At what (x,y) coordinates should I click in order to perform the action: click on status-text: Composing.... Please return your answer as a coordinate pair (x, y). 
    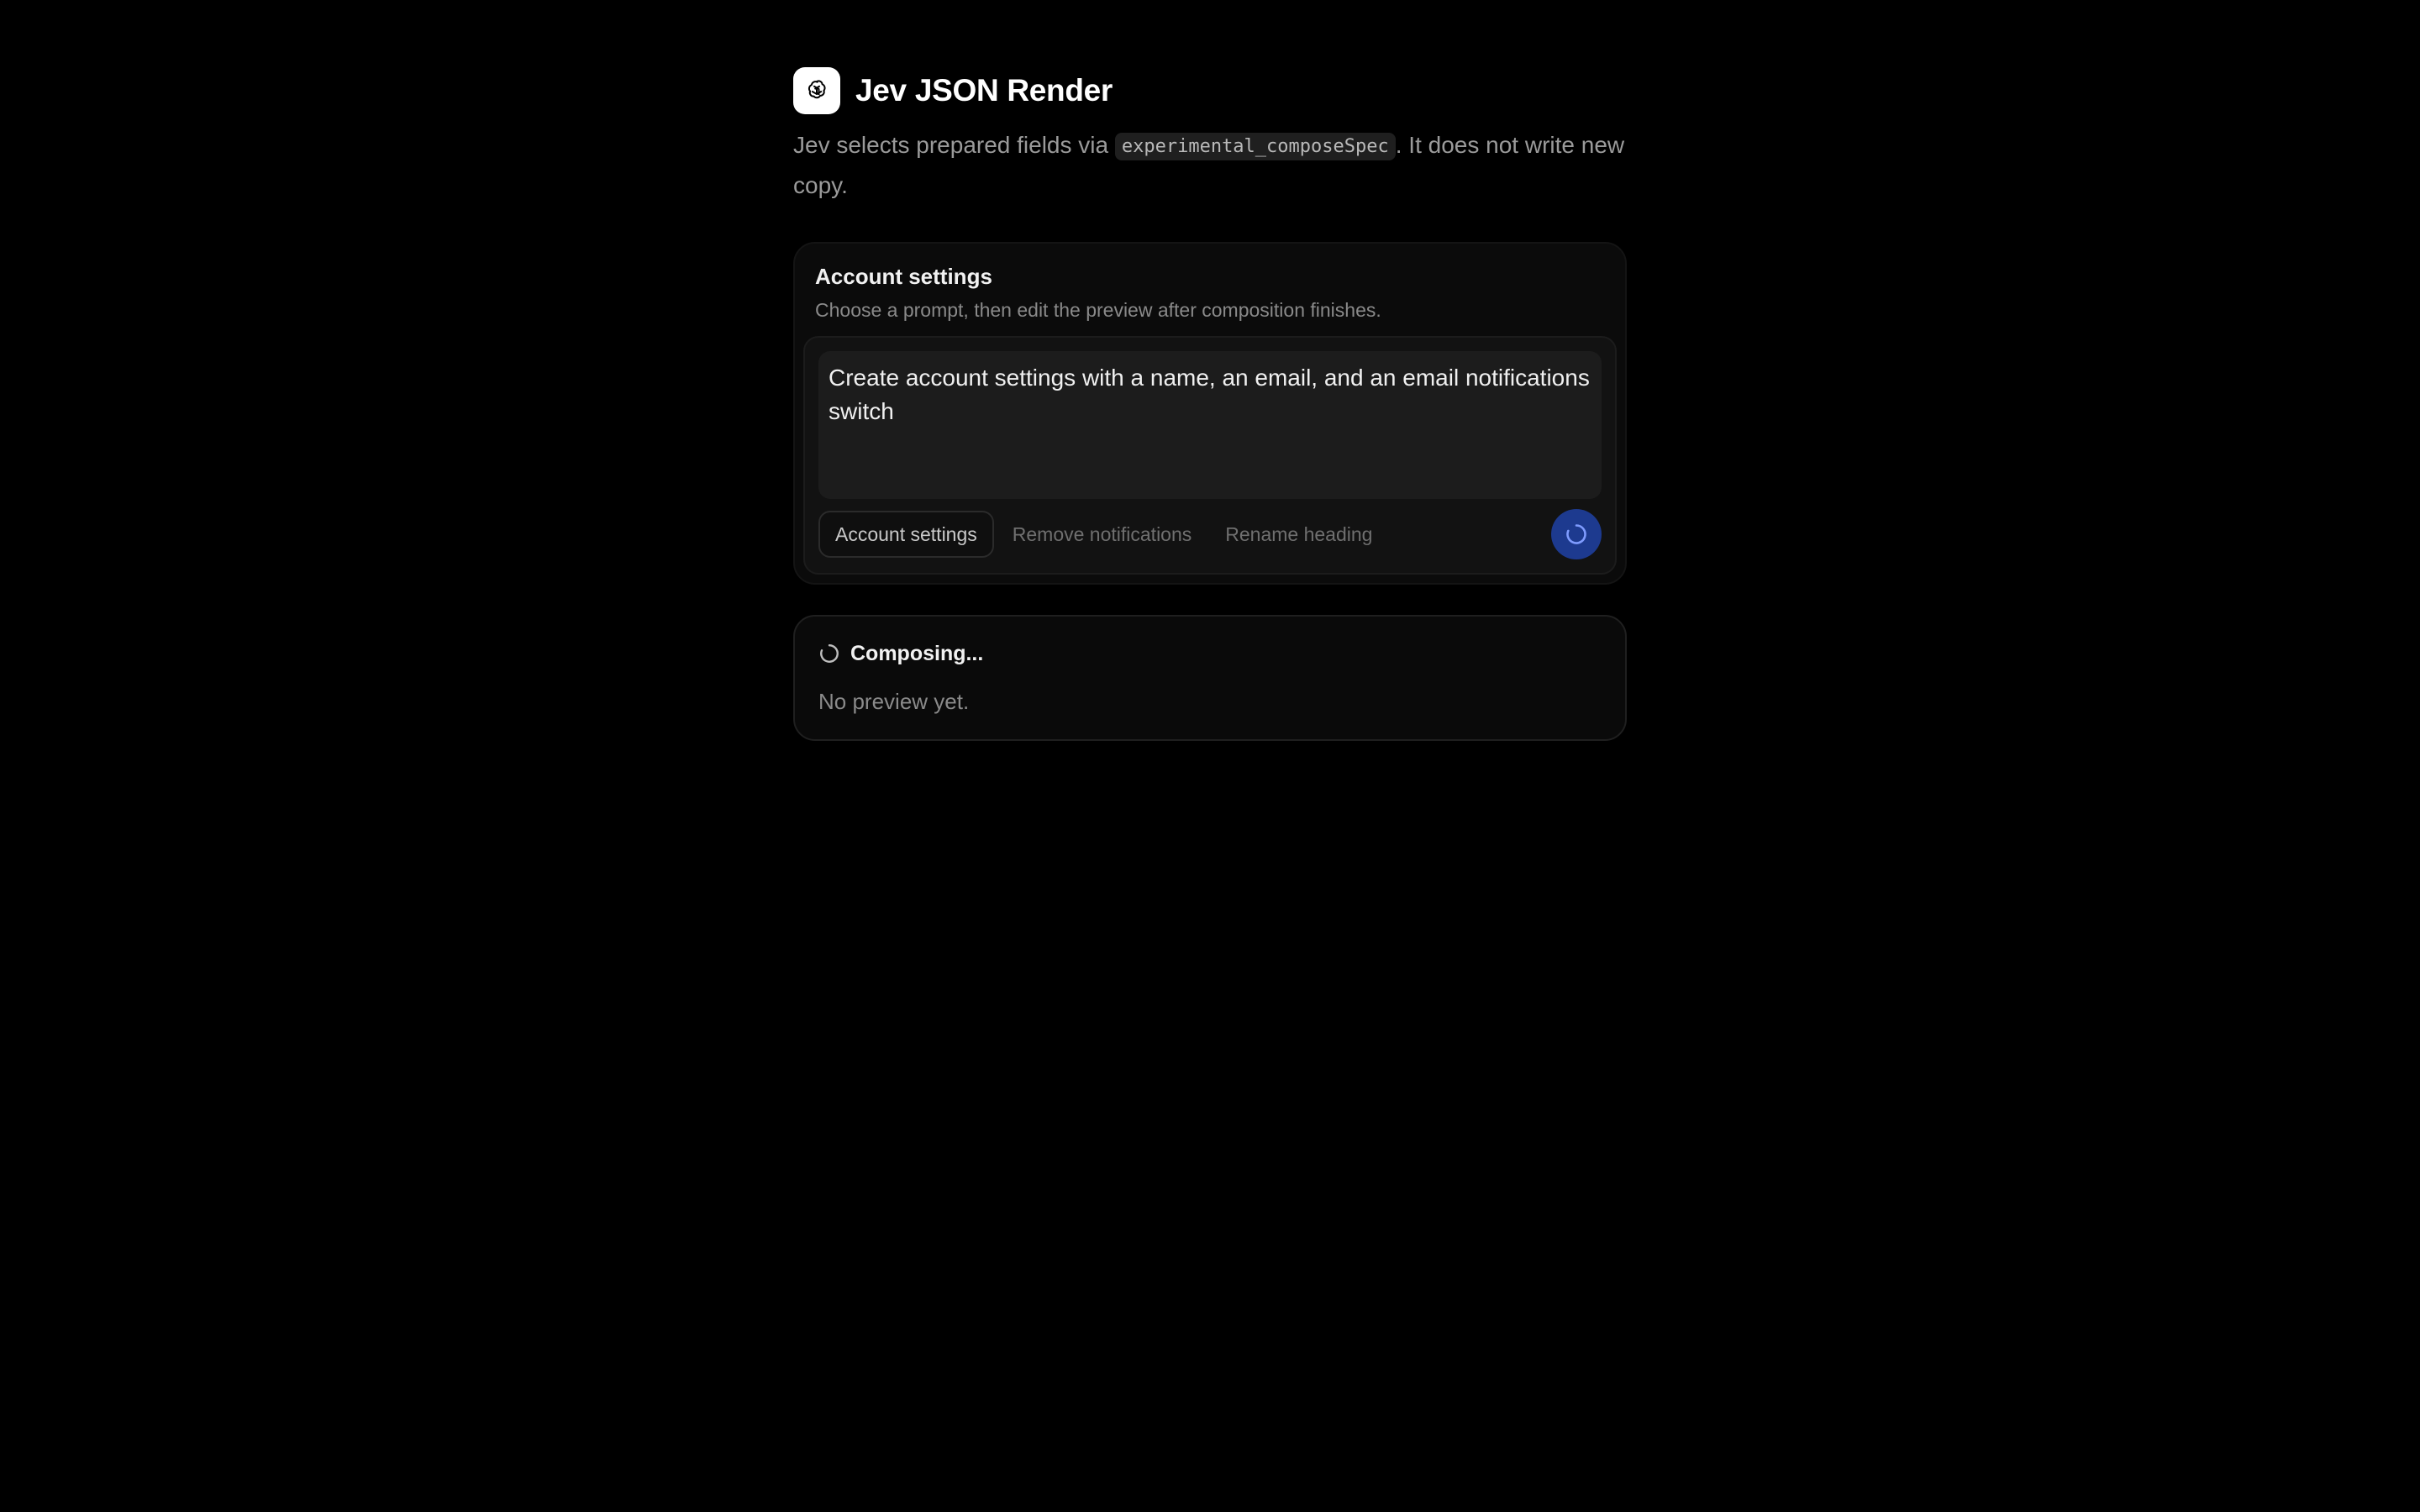
    Looking at the image, I should click on (917, 653).